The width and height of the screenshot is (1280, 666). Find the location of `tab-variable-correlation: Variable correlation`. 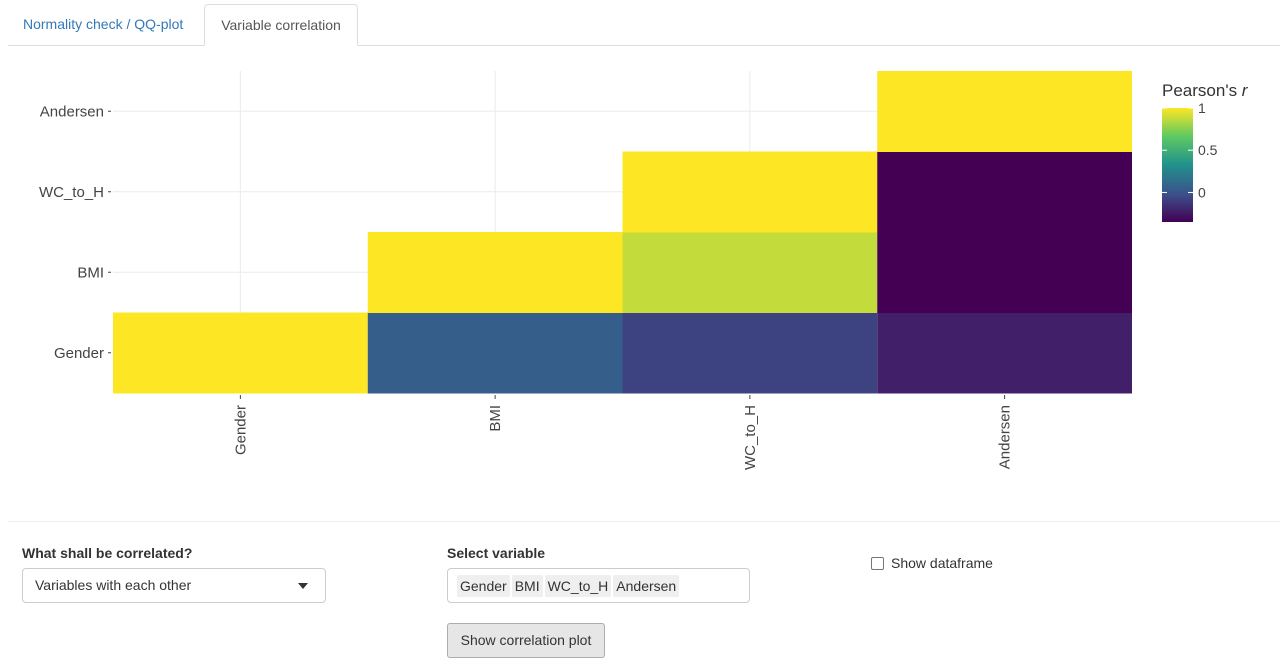

tab-variable-correlation: Variable correlation is located at coordinates (281, 25).